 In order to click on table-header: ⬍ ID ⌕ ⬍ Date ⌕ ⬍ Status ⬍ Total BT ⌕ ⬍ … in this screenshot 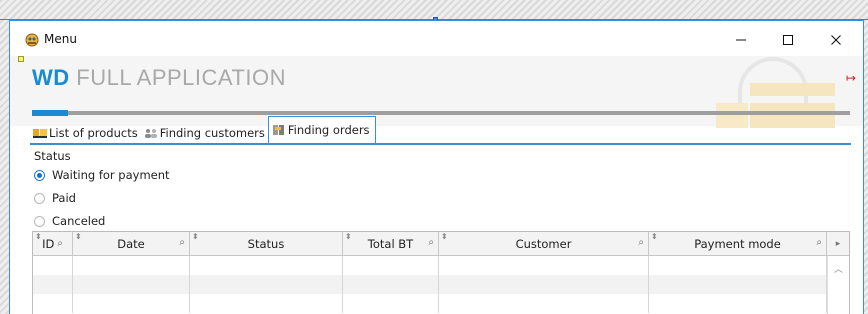, I will do `click(441, 244)`.